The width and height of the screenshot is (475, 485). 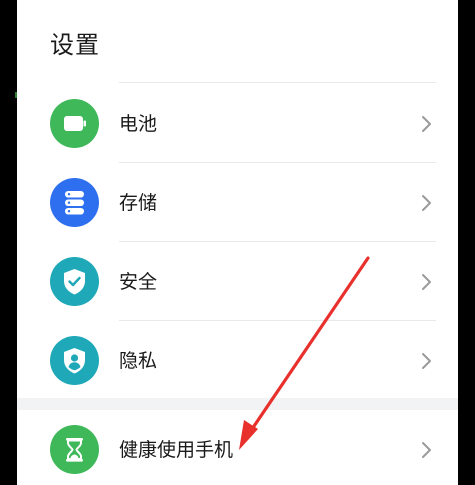 What do you see at coordinates (277, 82) in the screenshot?
I see `divider` at bounding box center [277, 82].